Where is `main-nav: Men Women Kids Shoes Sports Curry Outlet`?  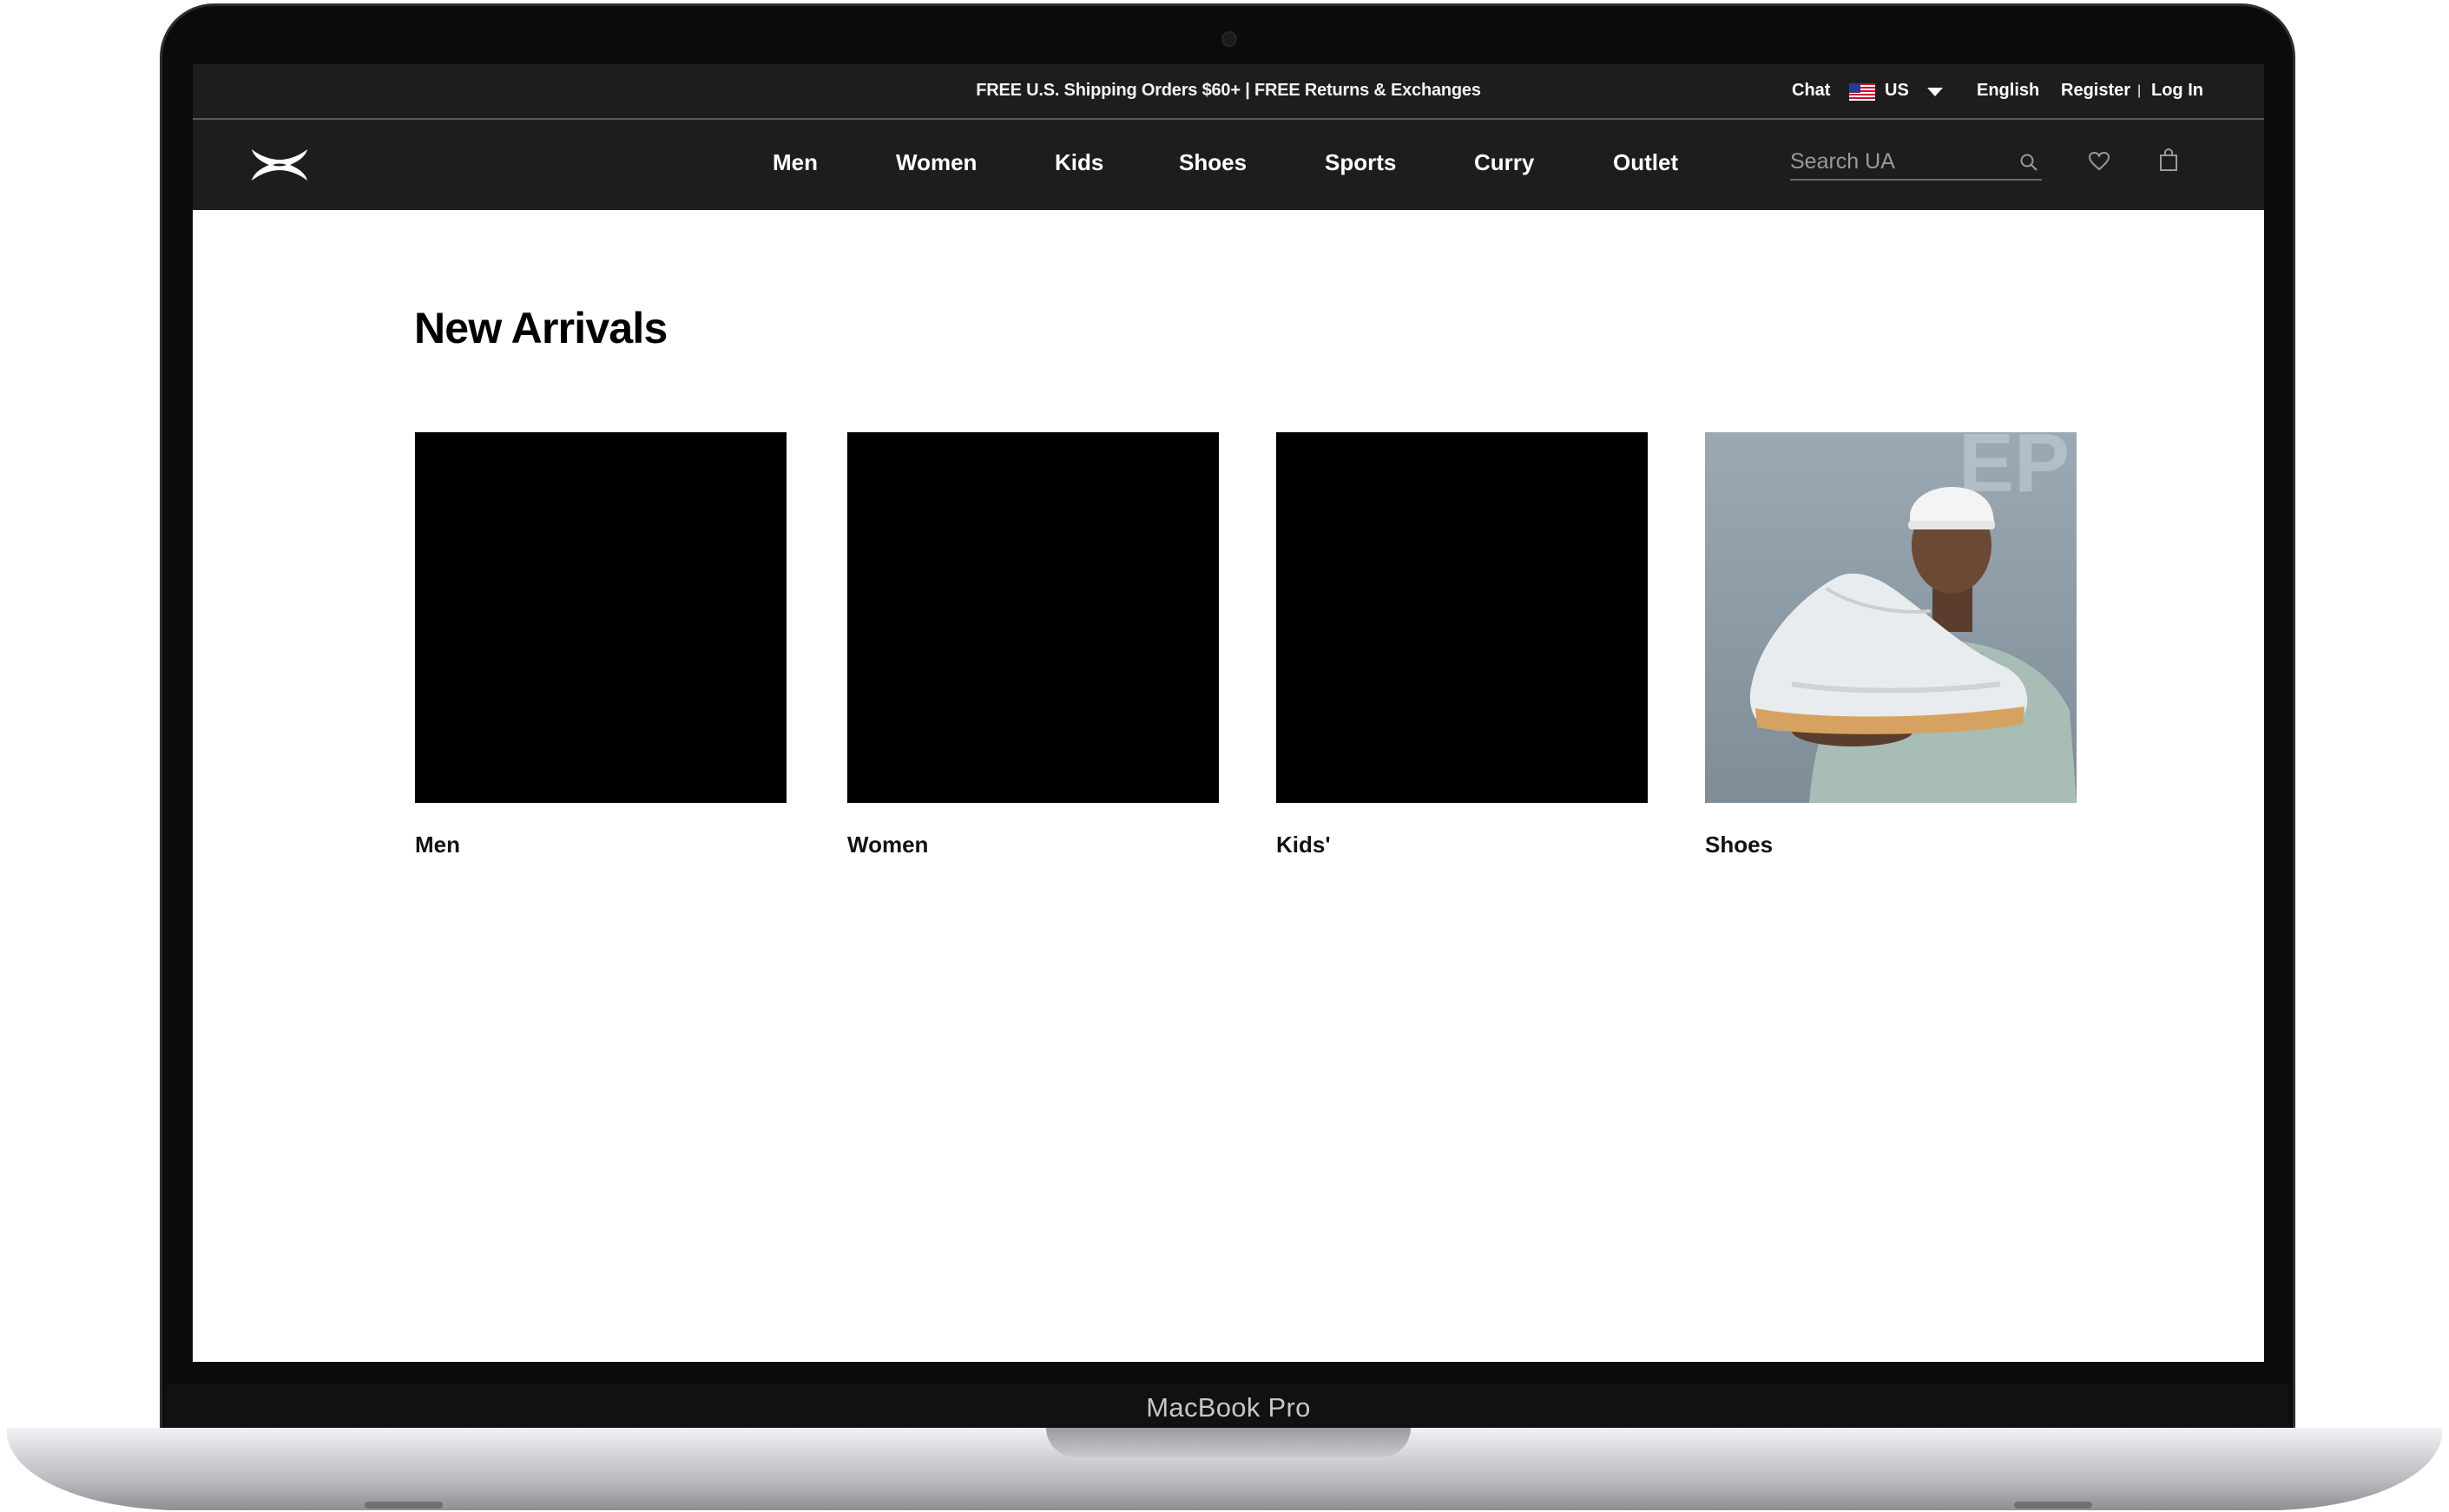 main-nav: Men Women Kids Shoes Sports Curry Outlet is located at coordinates (1228, 165).